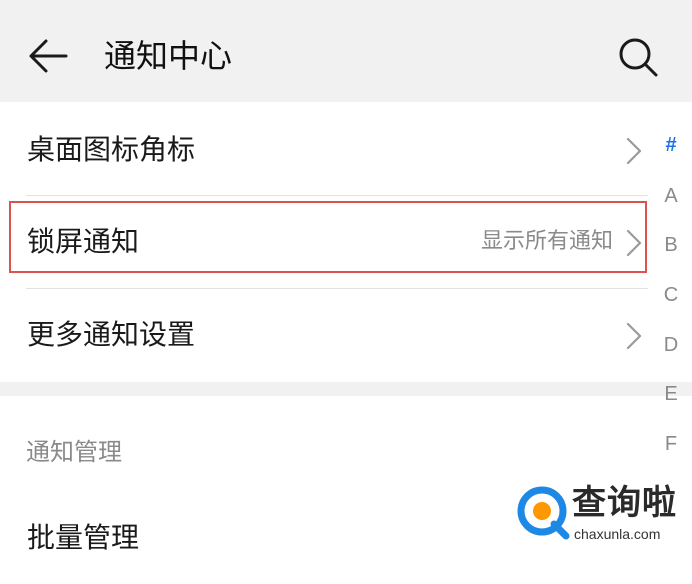 This screenshot has width=692, height=584. Describe the element at coordinates (624, 503) in the screenshot. I see `watermark-name: 查询啦` at that location.